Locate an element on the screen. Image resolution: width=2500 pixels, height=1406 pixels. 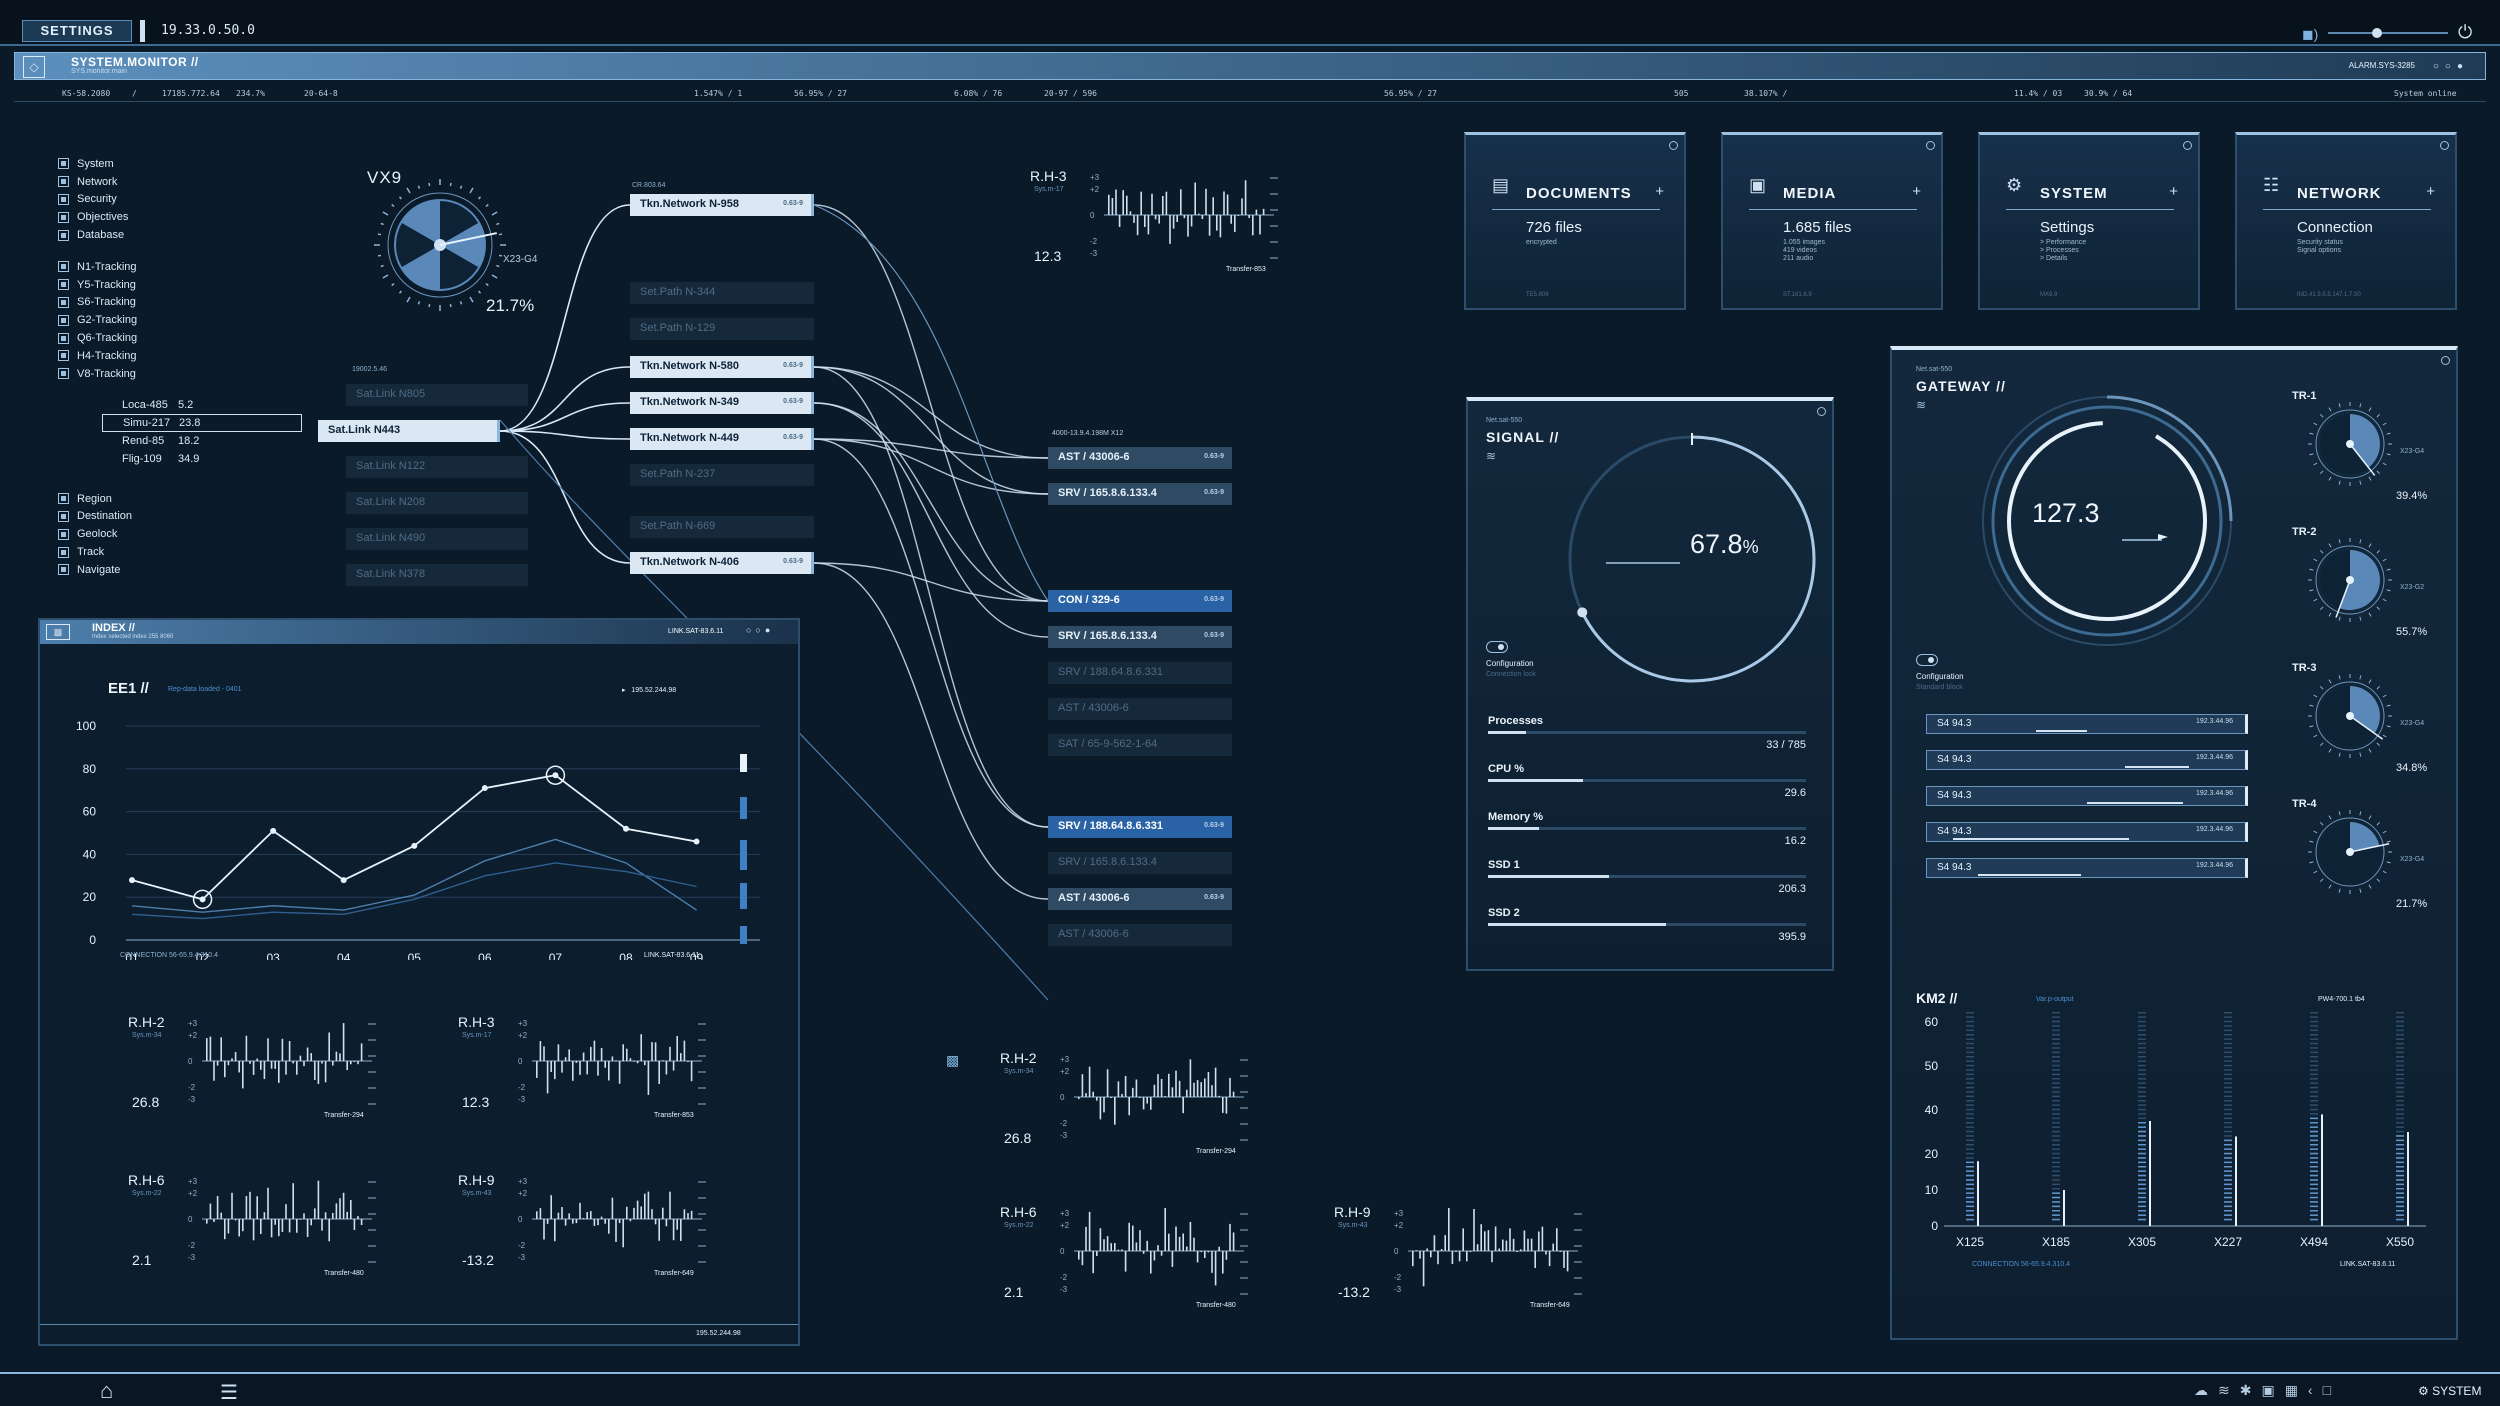
endpoint-node: SRV / 188.64.8.6.331 is located at coordinates (1140, 673).